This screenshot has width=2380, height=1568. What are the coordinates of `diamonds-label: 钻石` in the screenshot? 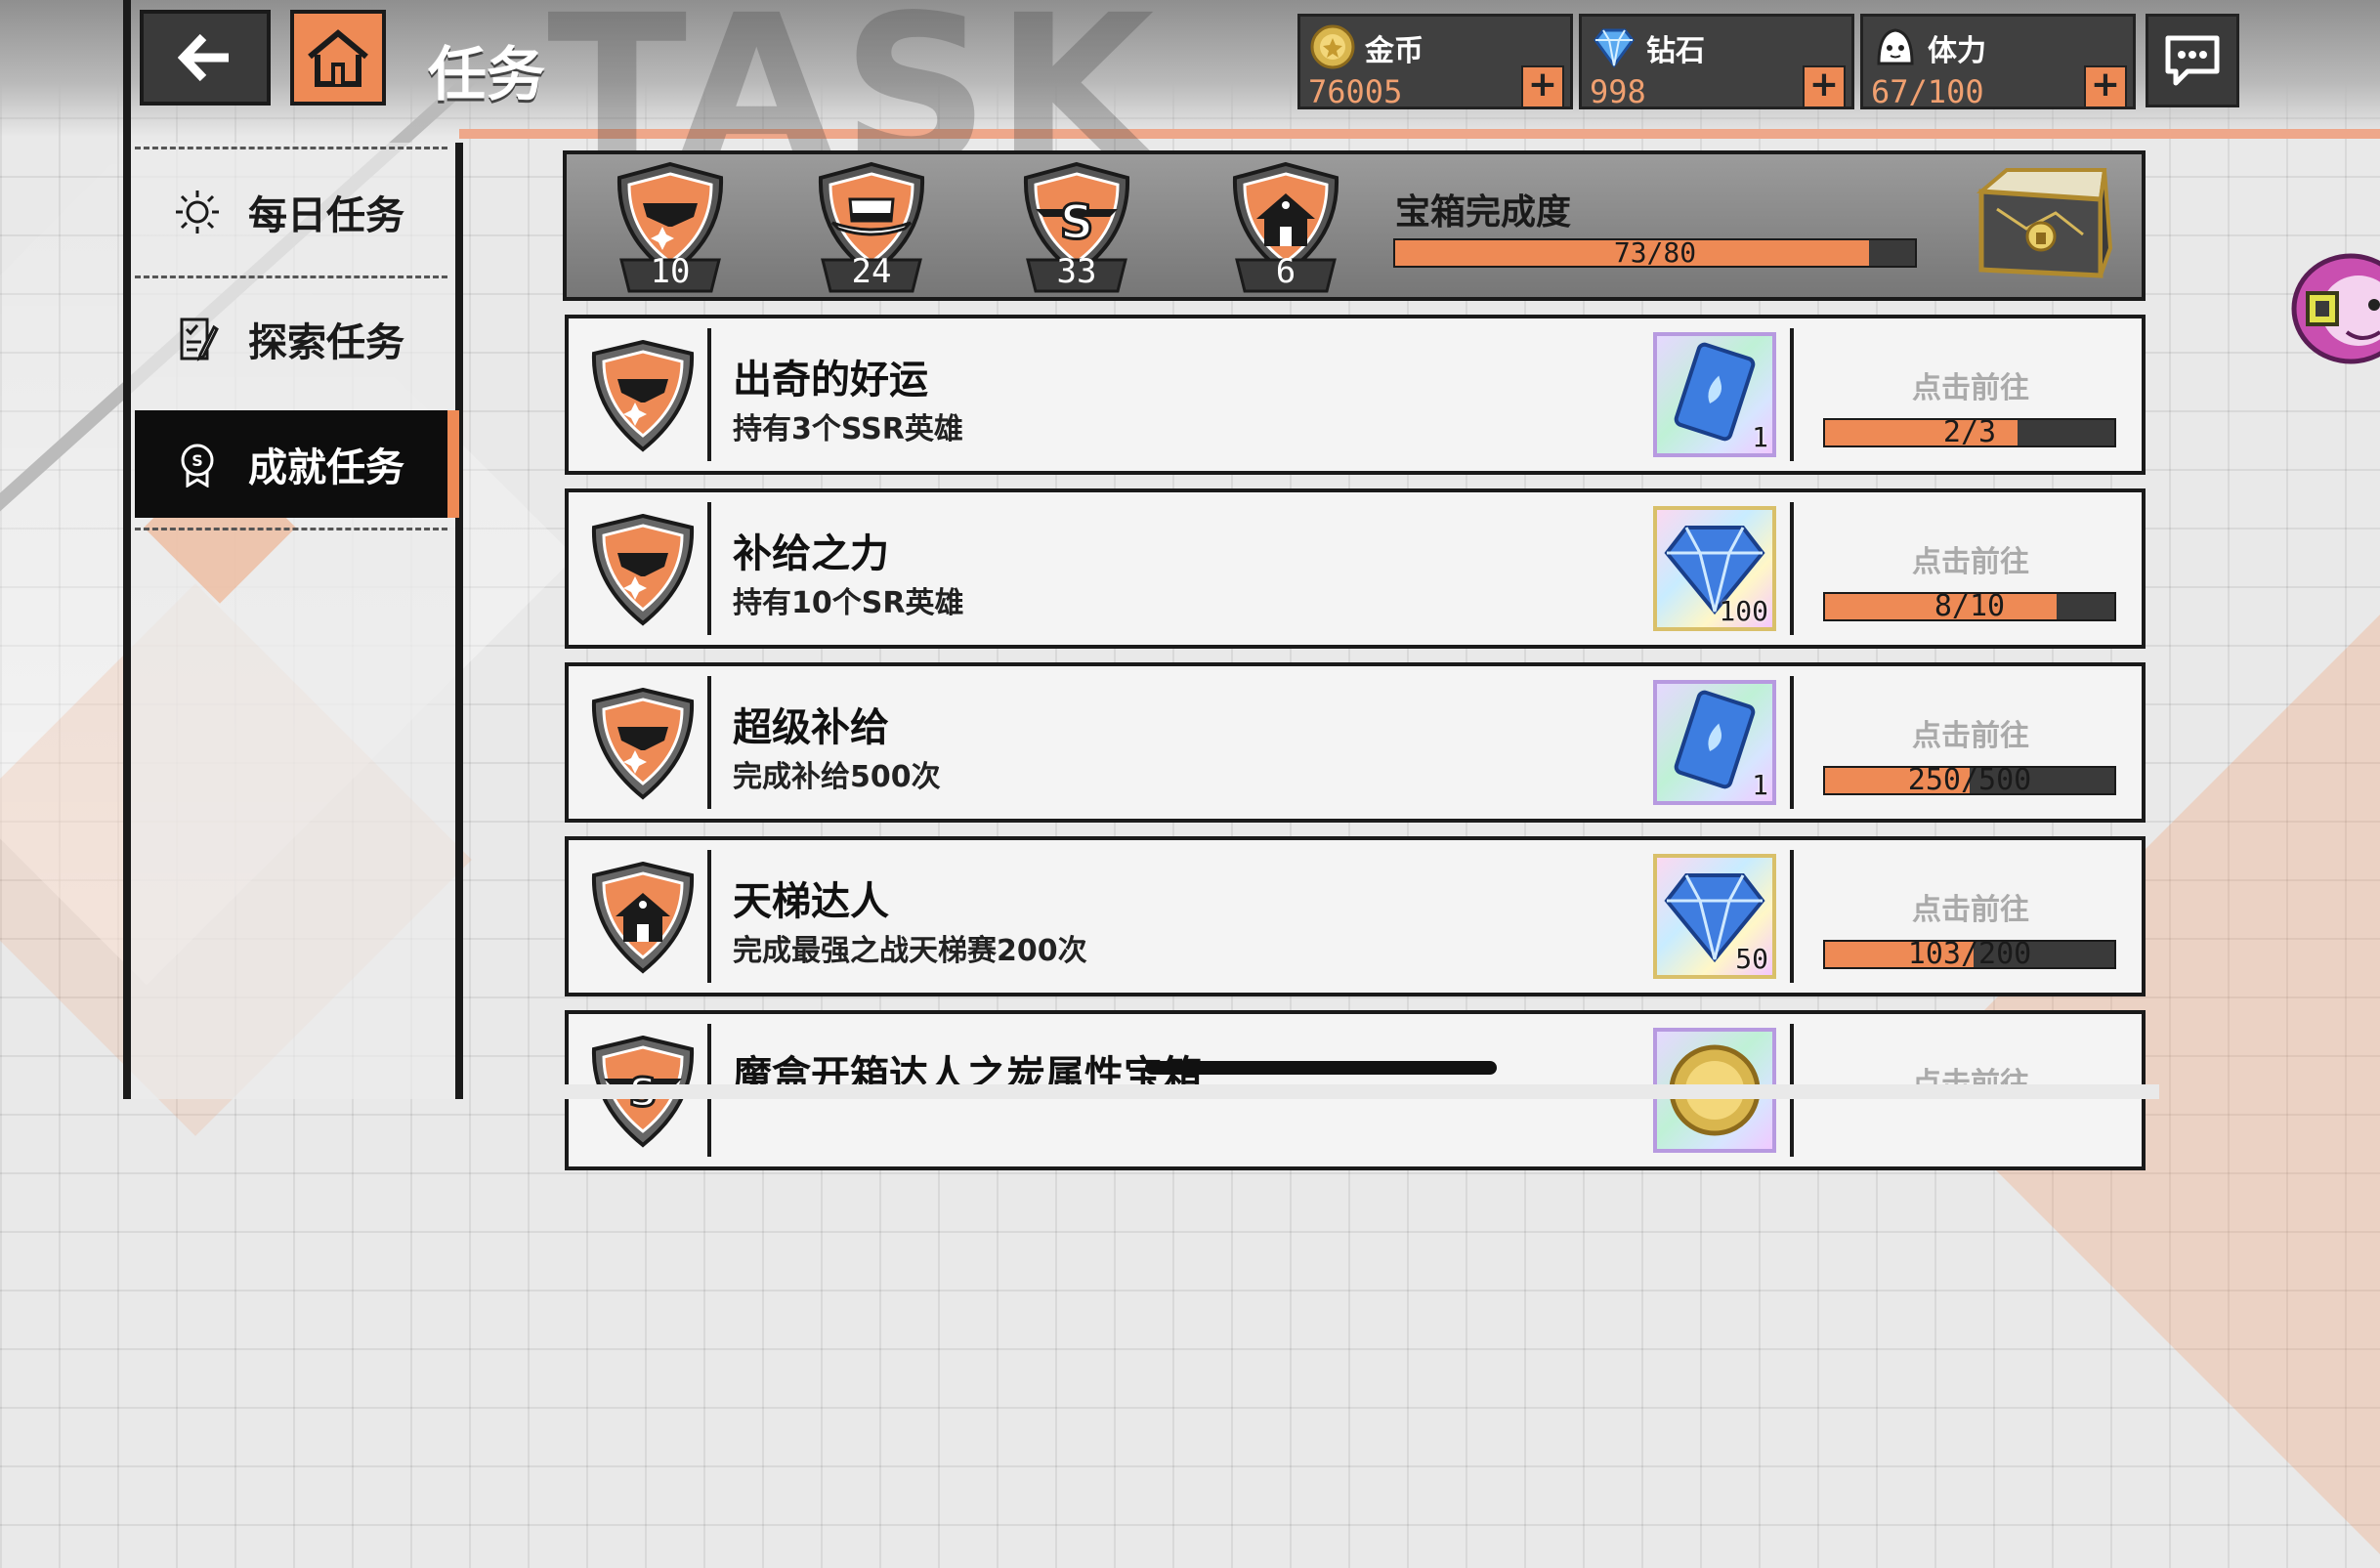 It's located at (1675, 51).